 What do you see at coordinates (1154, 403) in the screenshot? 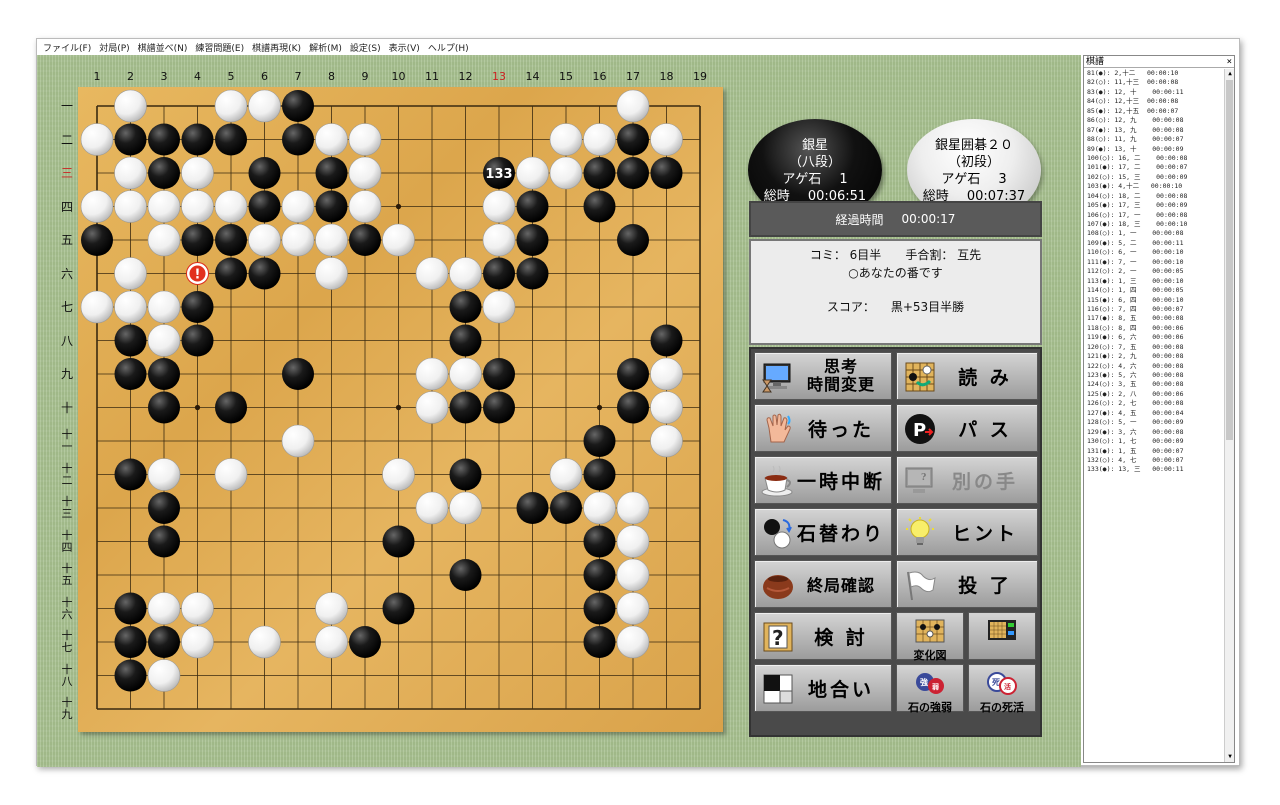
I see `kifu-row: 126(○): 2, 七 00:00:08` at bounding box center [1154, 403].